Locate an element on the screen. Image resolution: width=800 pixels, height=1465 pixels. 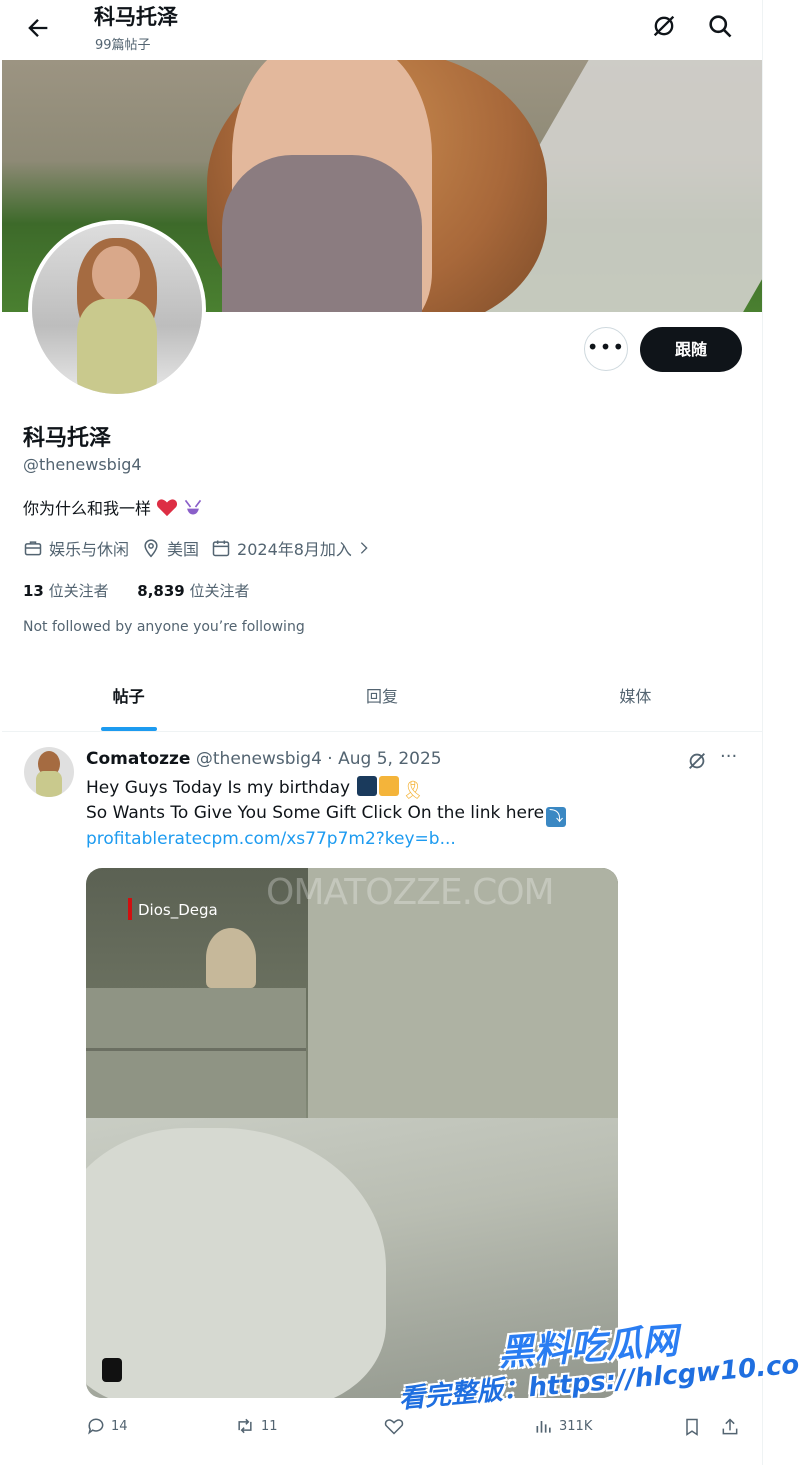
meta-location: 美国 is located at coordinates (170, 548).